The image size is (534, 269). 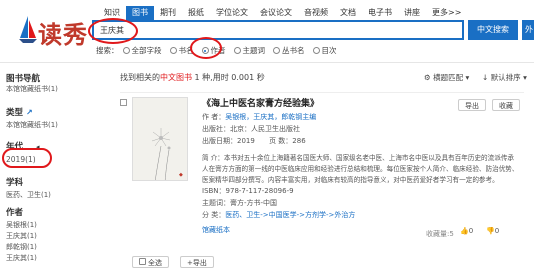 What do you see at coordinates (63, 34) in the screenshot?
I see `logo-text: 读秀` at bounding box center [63, 34].